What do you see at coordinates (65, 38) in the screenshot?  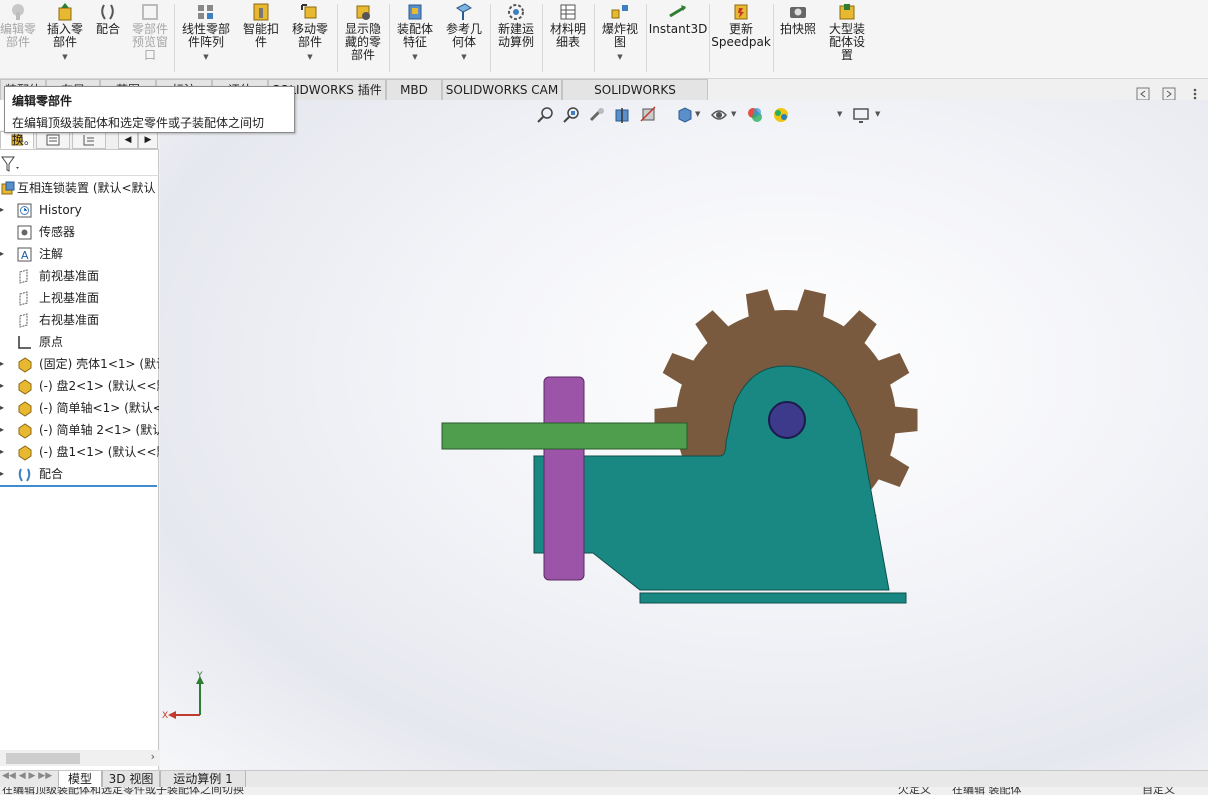 I see `insert-component-button: 插入零 部件 ▼` at bounding box center [65, 38].